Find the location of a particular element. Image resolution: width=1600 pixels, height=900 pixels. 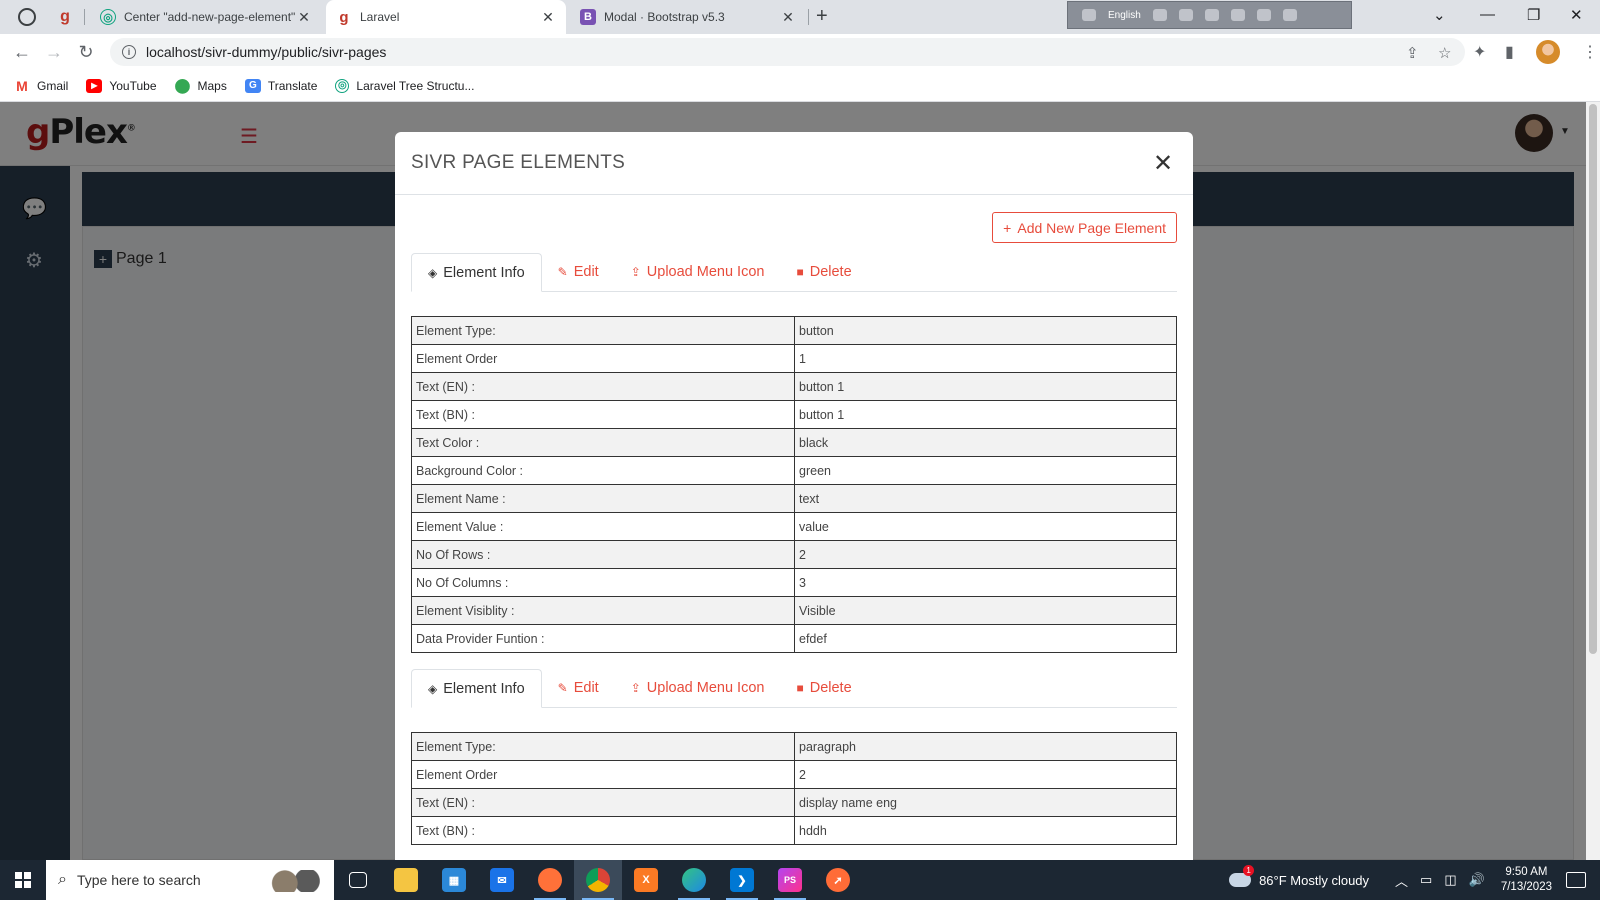

weather-widget: 86°F Mostly cloudy is located at coordinates (1299, 876).